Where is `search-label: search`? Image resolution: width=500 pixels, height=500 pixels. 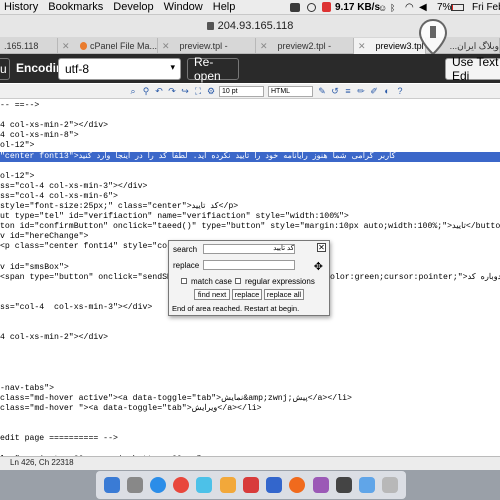
search-label: search is located at coordinates (185, 249).